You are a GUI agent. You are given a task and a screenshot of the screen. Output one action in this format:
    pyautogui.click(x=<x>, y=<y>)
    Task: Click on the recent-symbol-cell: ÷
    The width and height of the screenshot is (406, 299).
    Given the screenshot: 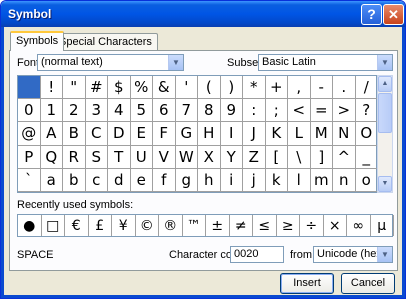 What is the action you would take?
    pyautogui.click(x=312, y=225)
    